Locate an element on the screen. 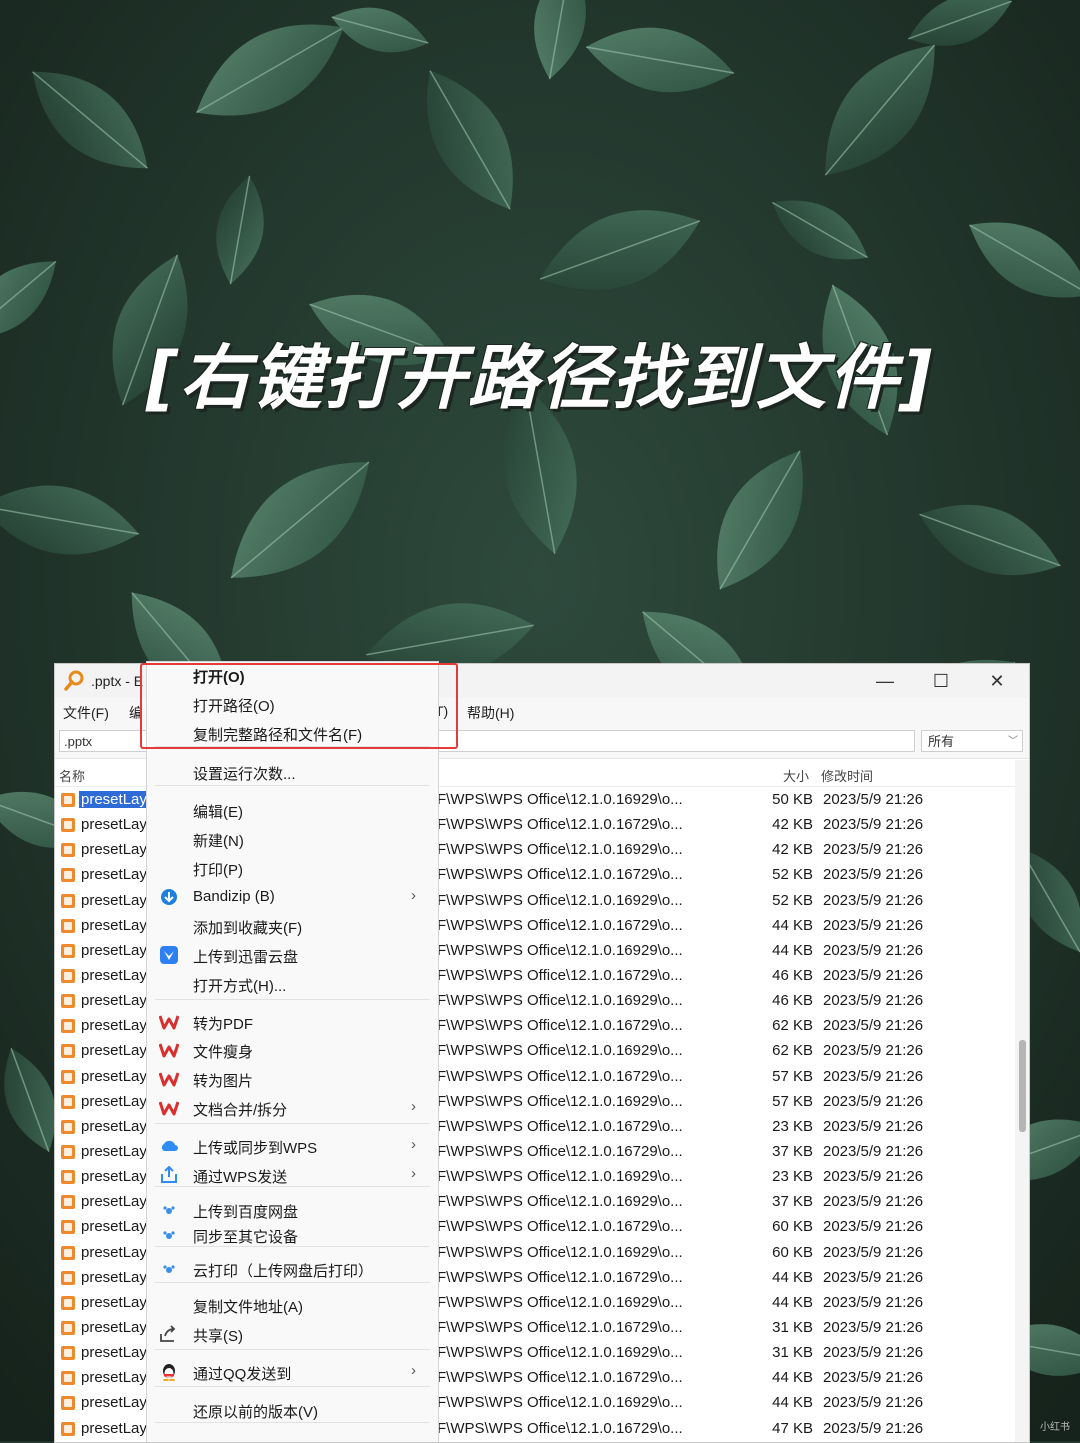  xunlei-icon is located at coordinates (169, 955).